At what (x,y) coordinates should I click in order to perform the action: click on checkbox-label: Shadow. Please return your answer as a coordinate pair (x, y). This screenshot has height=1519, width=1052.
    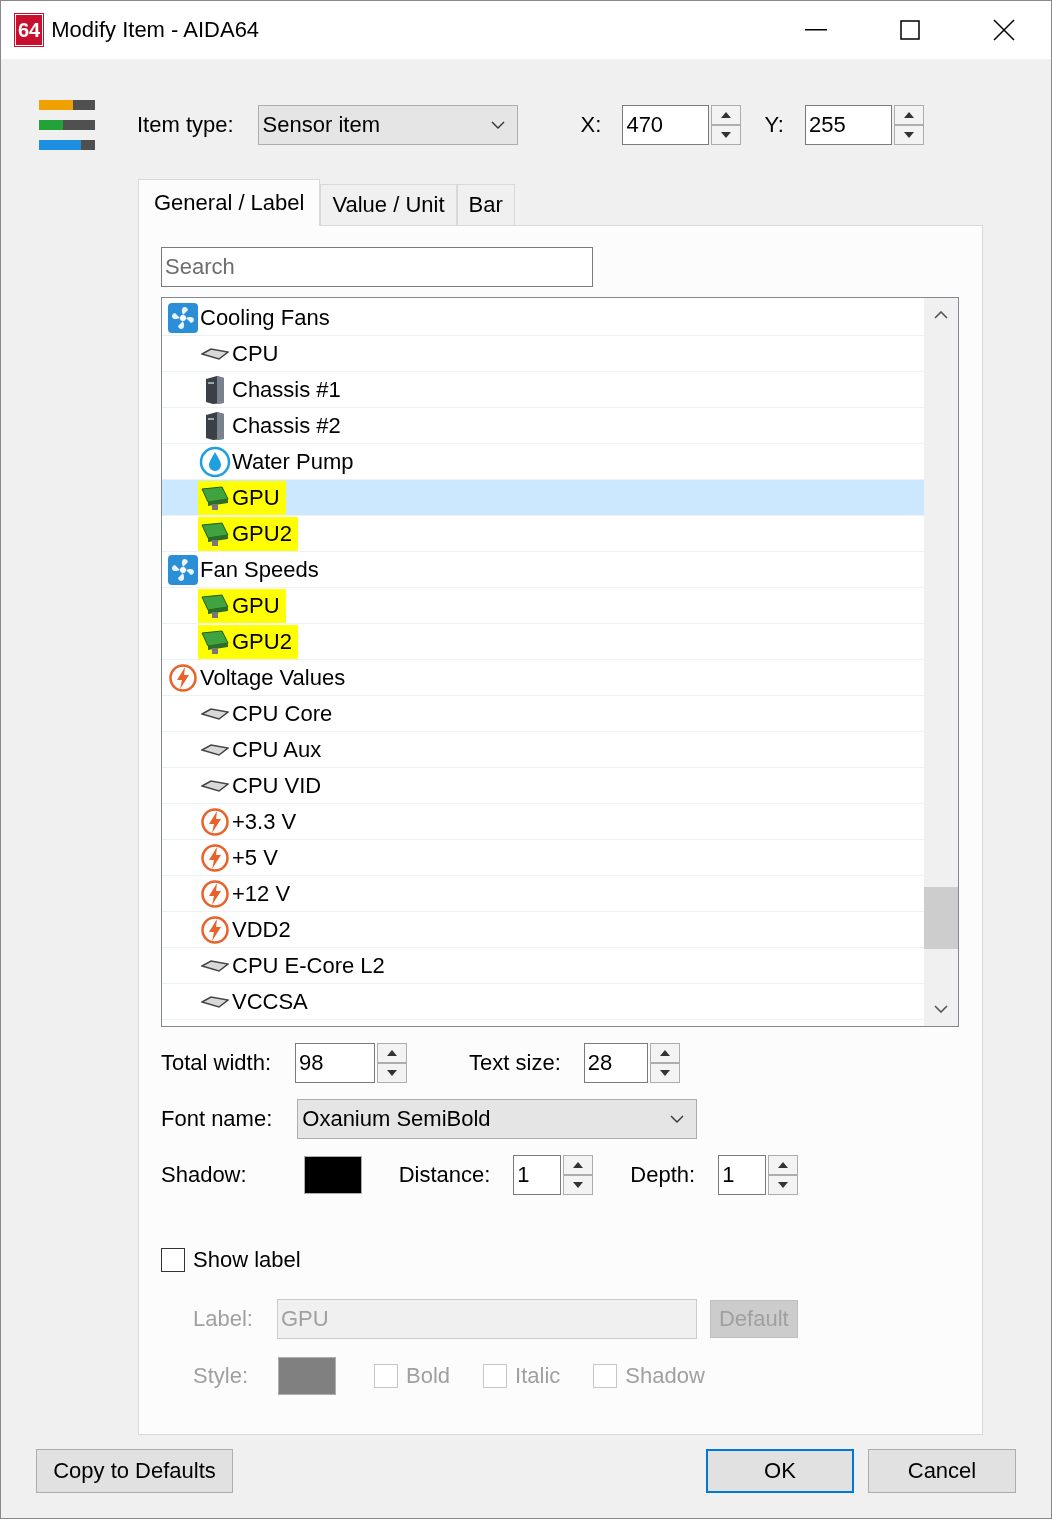
    Looking at the image, I should click on (665, 1376).